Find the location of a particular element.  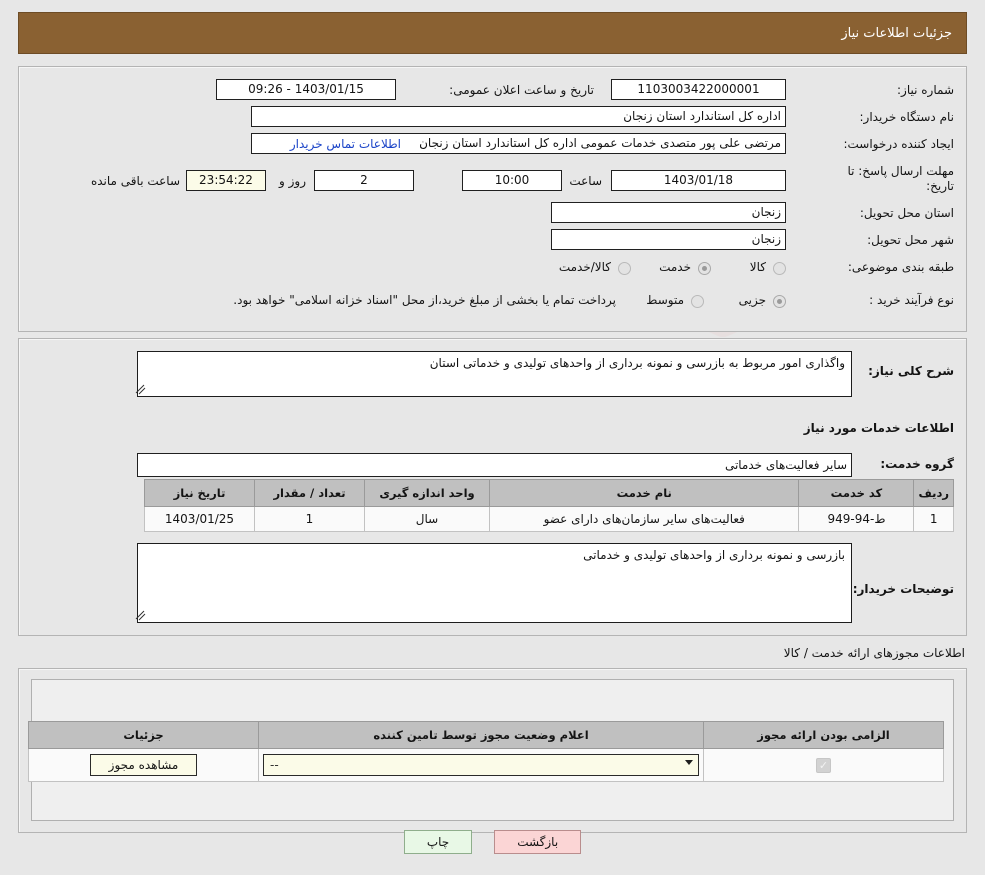

hour-label: ساعت is located at coordinates (585, 181).